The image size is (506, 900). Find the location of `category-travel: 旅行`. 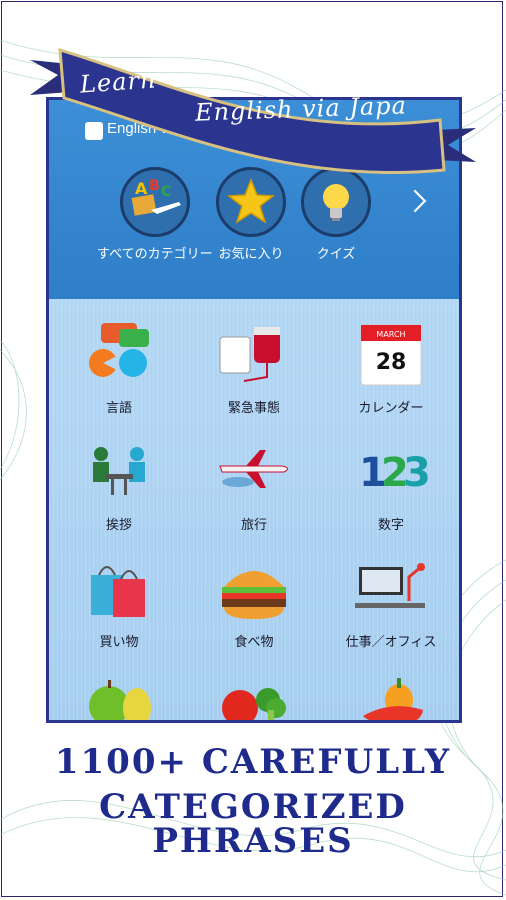

category-travel: 旅行 is located at coordinates (254, 484).